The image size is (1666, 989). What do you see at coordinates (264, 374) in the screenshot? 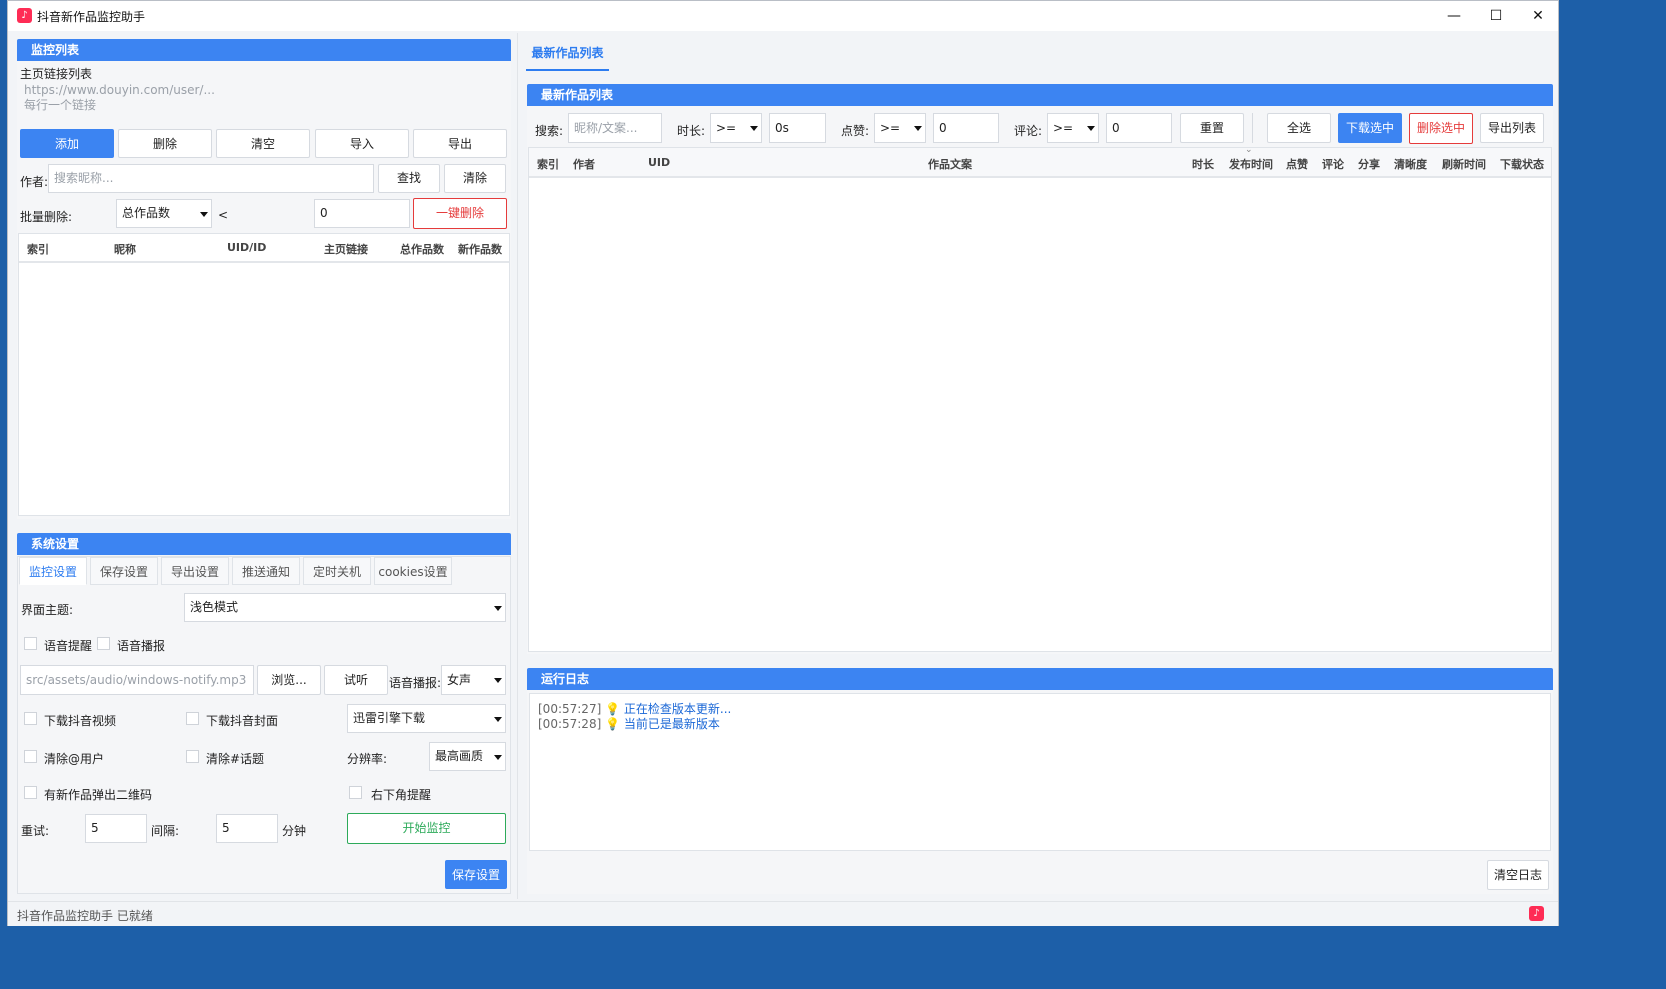
I see `monitor-table: 索引 昵称 UID/ID 主页链接 总作品数 新作品数` at bounding box center [264, 374].